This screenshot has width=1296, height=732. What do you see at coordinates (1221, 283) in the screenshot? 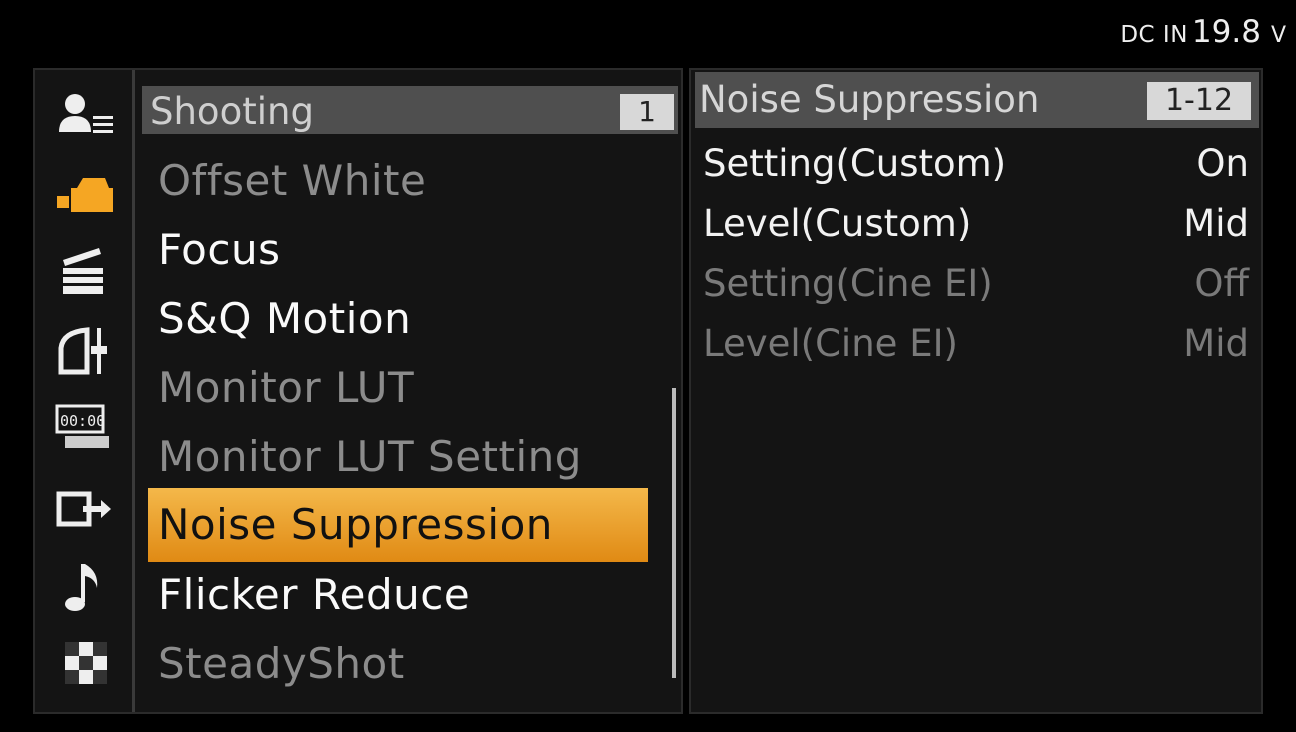
I see `setting-value: Off` at bounding box center [1221, 283].